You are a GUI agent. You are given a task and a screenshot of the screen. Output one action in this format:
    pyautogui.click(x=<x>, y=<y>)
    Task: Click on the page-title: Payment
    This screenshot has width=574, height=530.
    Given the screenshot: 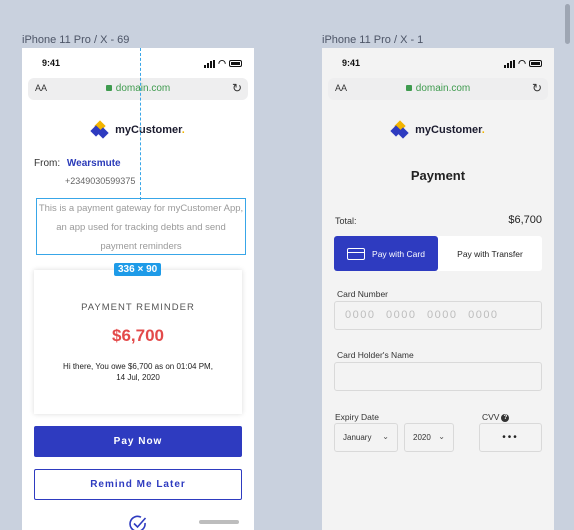 What is the action you would take?
    pyautogui.click(x=438, y=175)
    